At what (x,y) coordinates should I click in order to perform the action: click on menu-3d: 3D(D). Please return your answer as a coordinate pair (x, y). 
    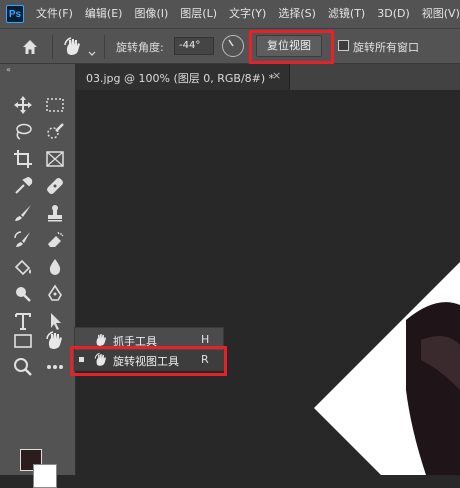
    Looking at the image, I should click on (393, 14).